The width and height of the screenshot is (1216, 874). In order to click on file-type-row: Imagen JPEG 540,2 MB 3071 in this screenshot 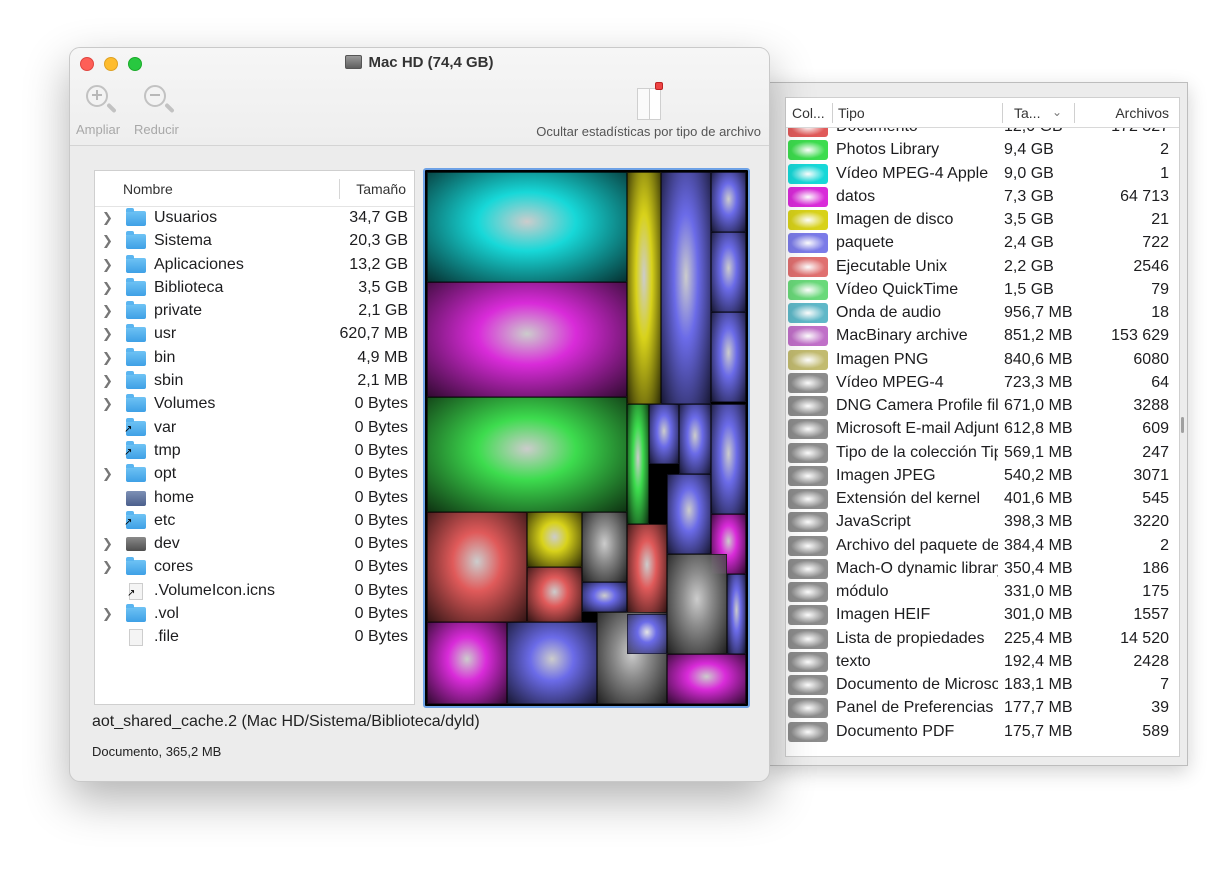, I will do `click(982, 476)`.